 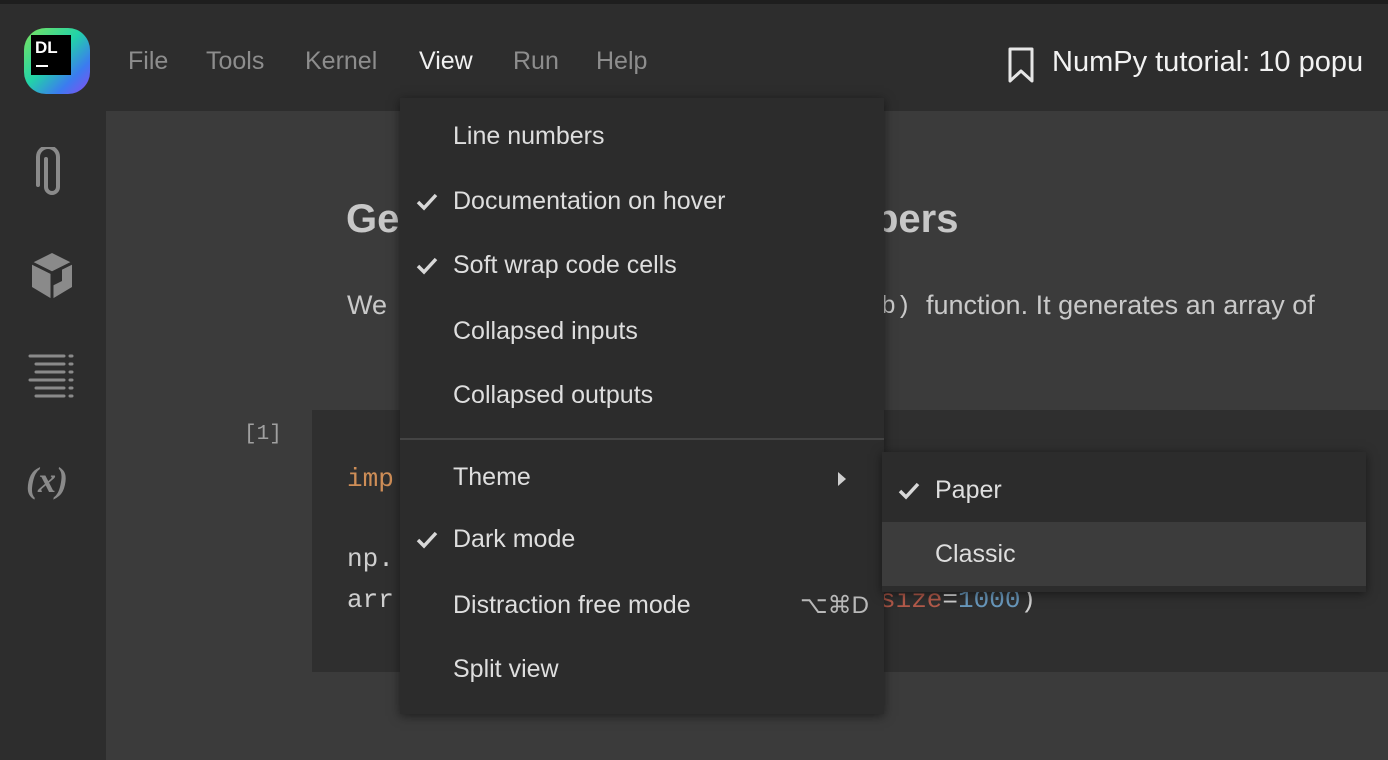 I want to click on inline-code: b), so click(x=896, y=306).